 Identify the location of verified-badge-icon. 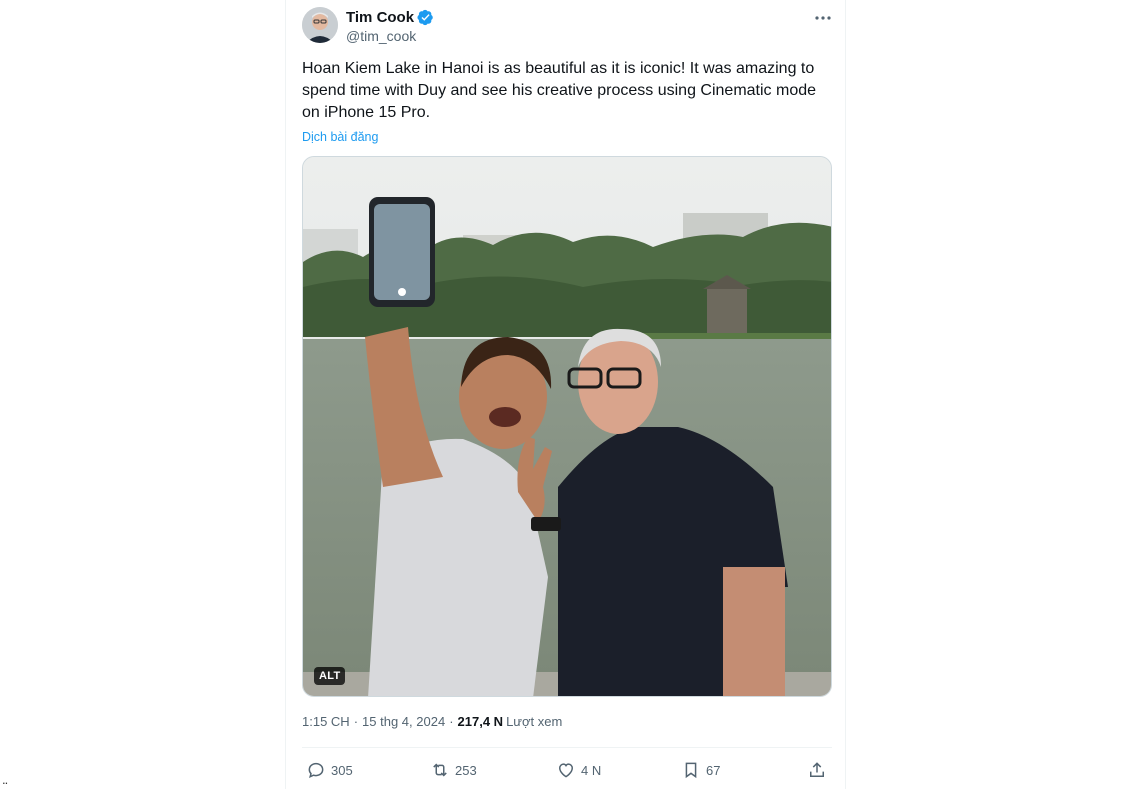
(425, 17).